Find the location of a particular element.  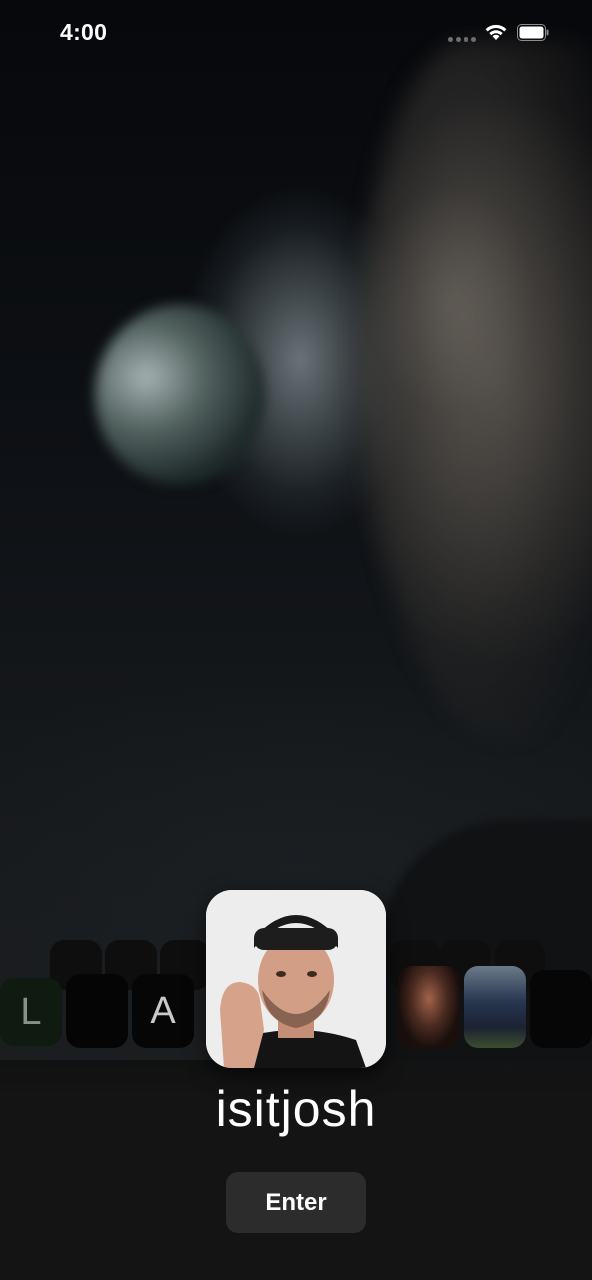

tile-letter: L is located at coordinates (31, 1011).